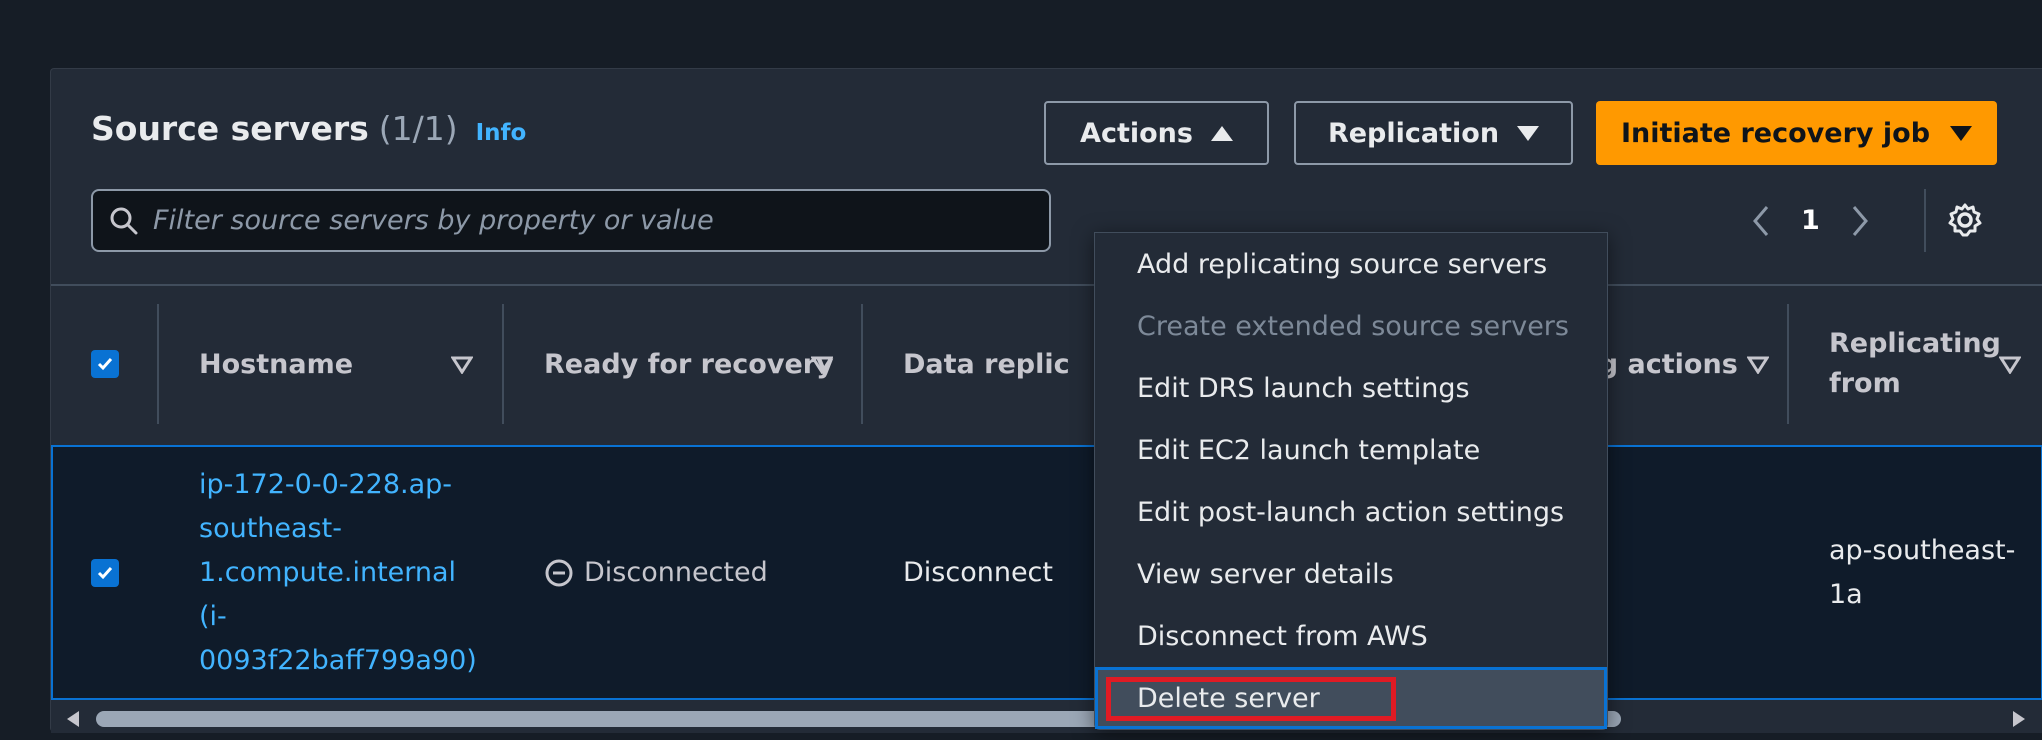 The height and width of the screenshot is (740, 2042). Describe the element at coordinates (326, 484) in the screenshot. I see `hostname-line: ip-172-0-0-228.ap-` at that location.